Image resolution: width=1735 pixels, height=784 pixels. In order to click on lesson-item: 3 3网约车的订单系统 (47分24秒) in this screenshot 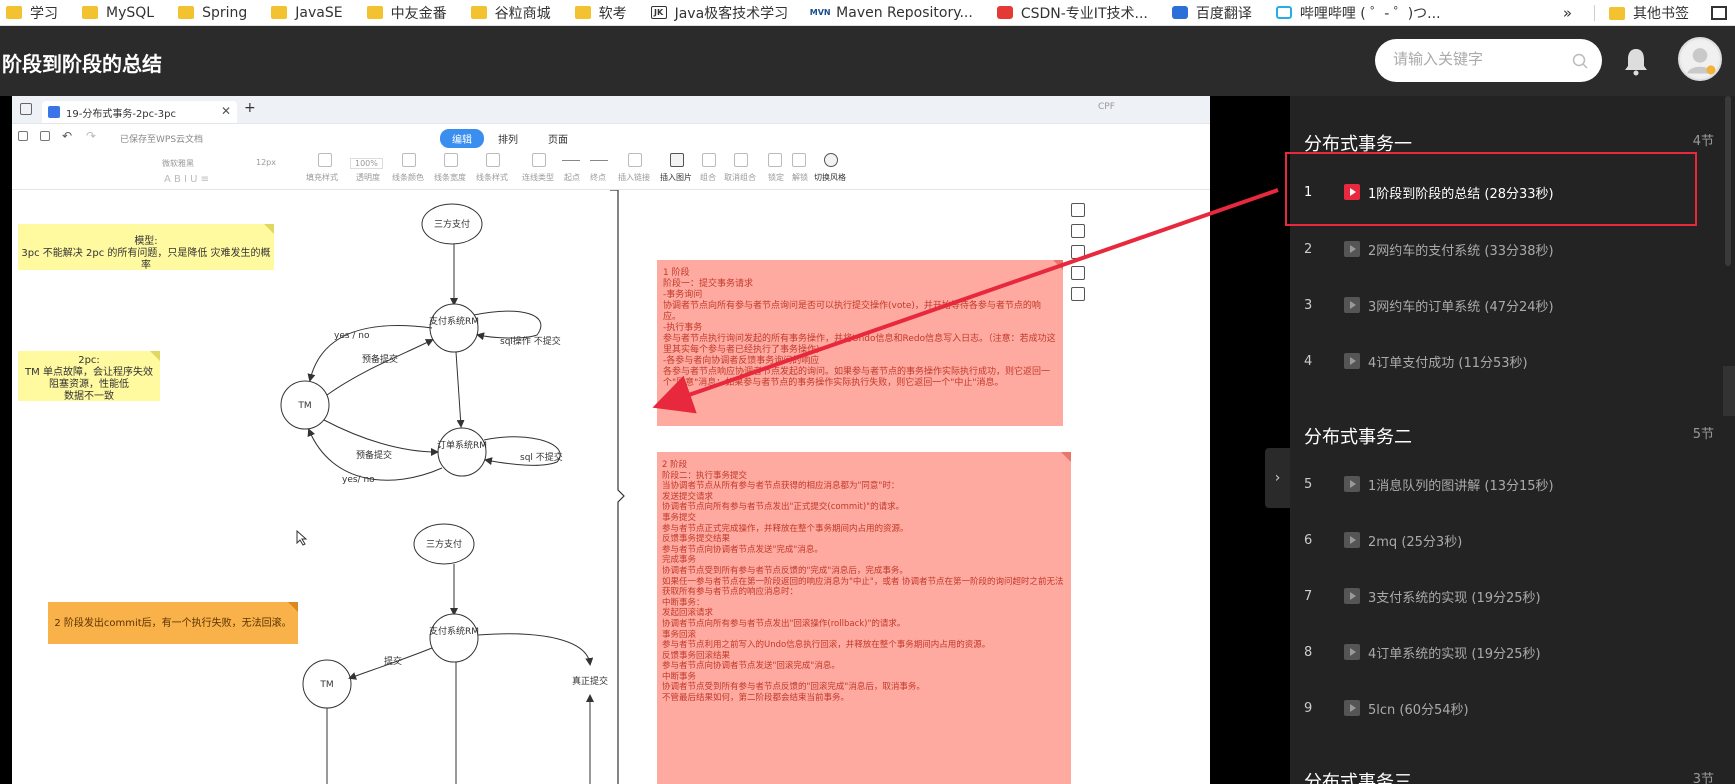, I will do `click(1495, 305)`.